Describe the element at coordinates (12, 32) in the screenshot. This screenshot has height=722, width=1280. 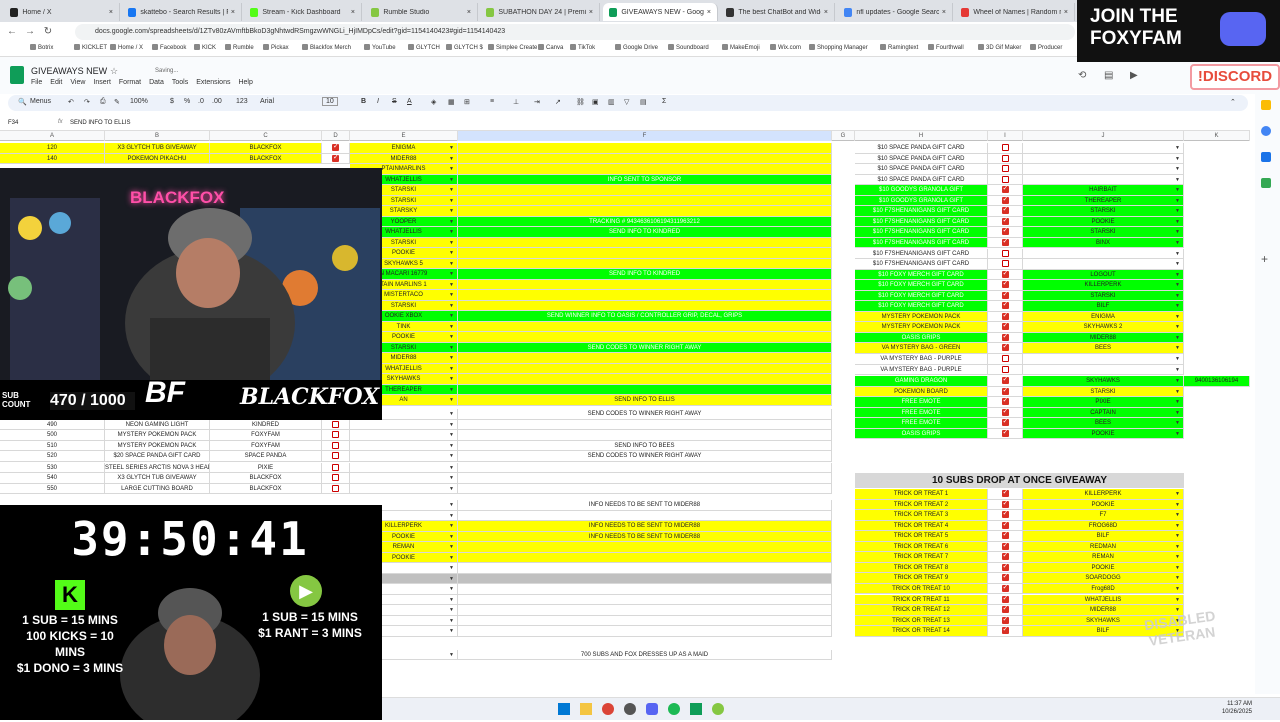
I see `back-icon: ←` at that location.